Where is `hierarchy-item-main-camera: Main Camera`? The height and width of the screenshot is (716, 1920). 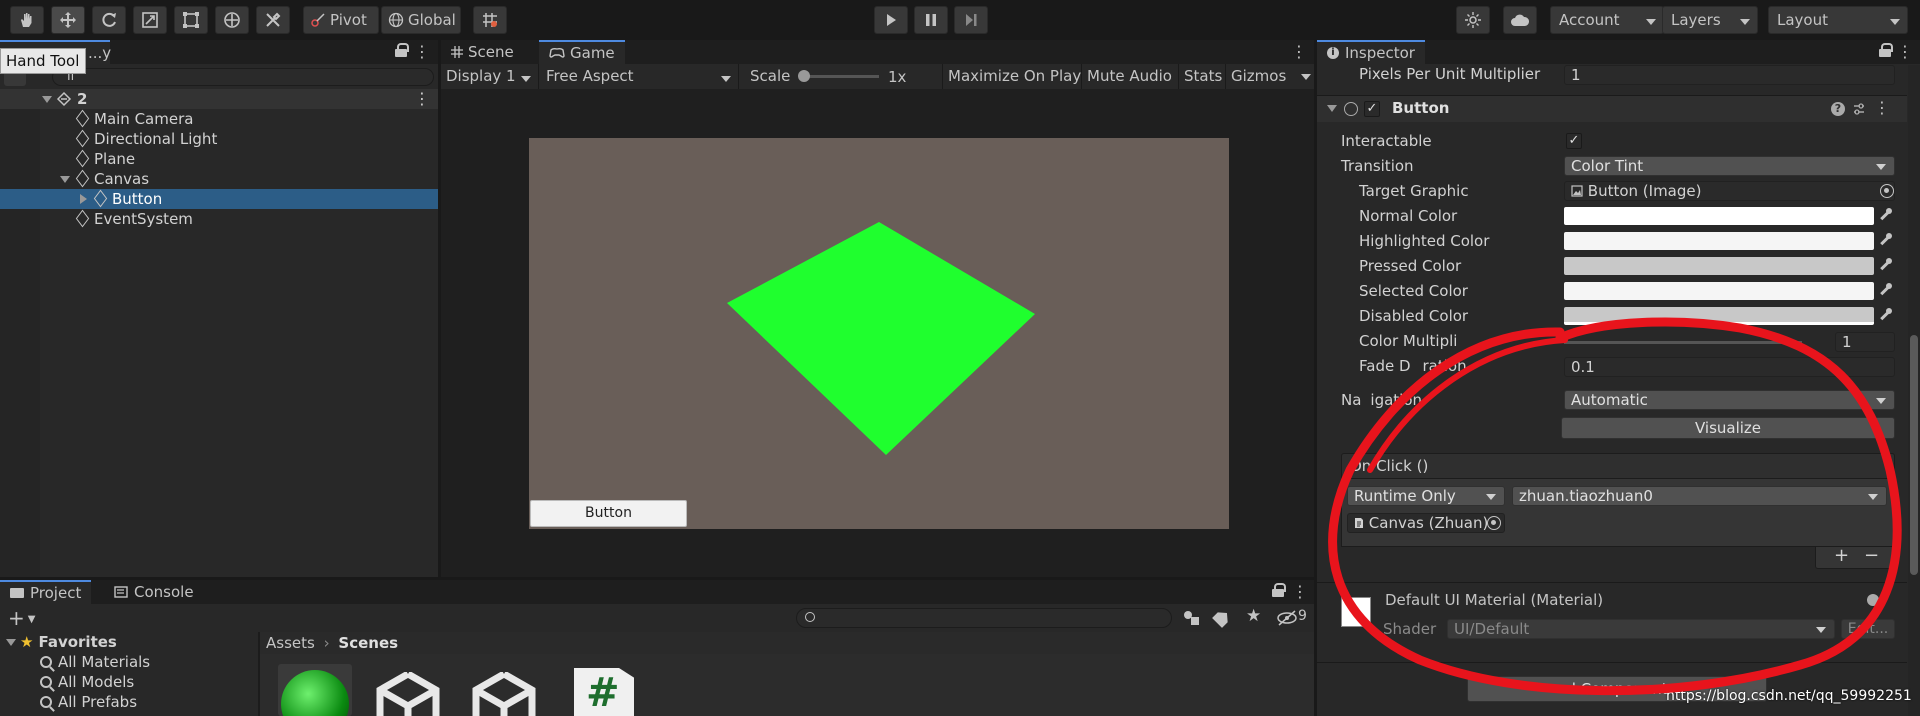
hierarchy-item-main-camera: Main Camera is located at coordinates (219, 119).